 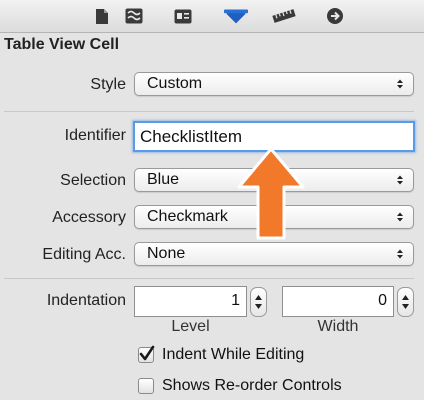 What do you see at coordinates (190, 301) in the screenshot?
I see `indentation-level-field: 1` at bounding box center [190, 301].